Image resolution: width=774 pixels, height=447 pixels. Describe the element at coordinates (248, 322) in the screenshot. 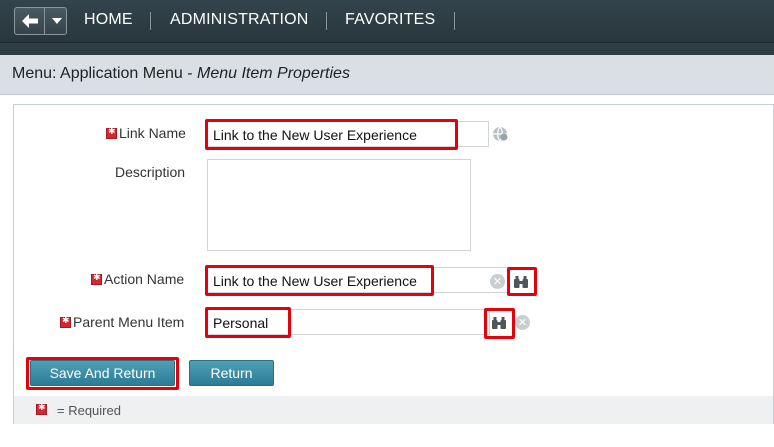

I see `parent-menu-highlight` at that location.